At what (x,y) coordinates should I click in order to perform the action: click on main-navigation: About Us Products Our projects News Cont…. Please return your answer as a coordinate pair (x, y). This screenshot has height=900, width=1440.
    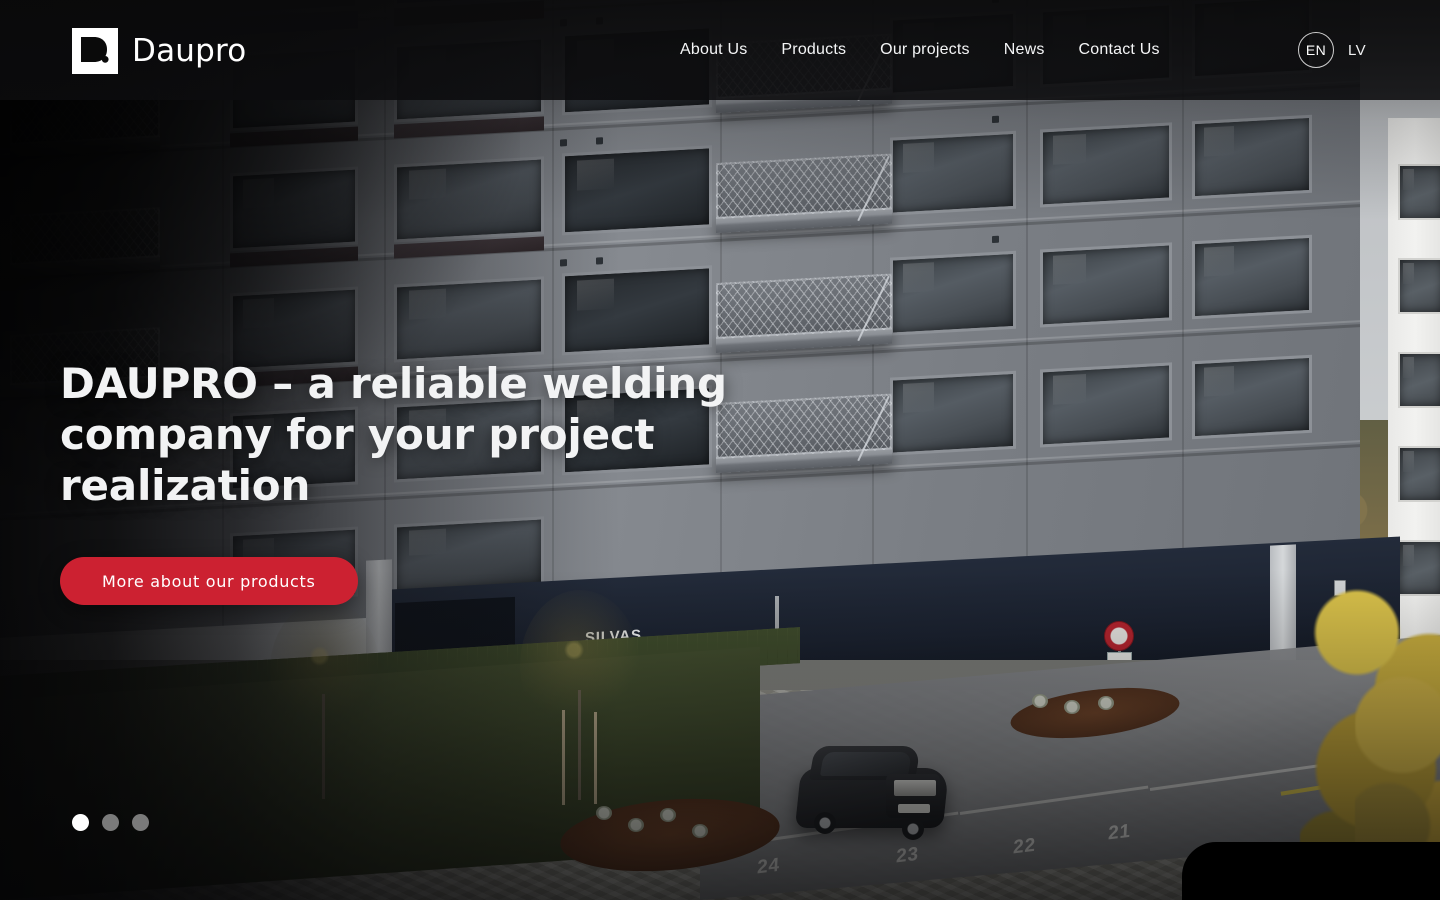
    Looking at the image, I should click on (928, 50).